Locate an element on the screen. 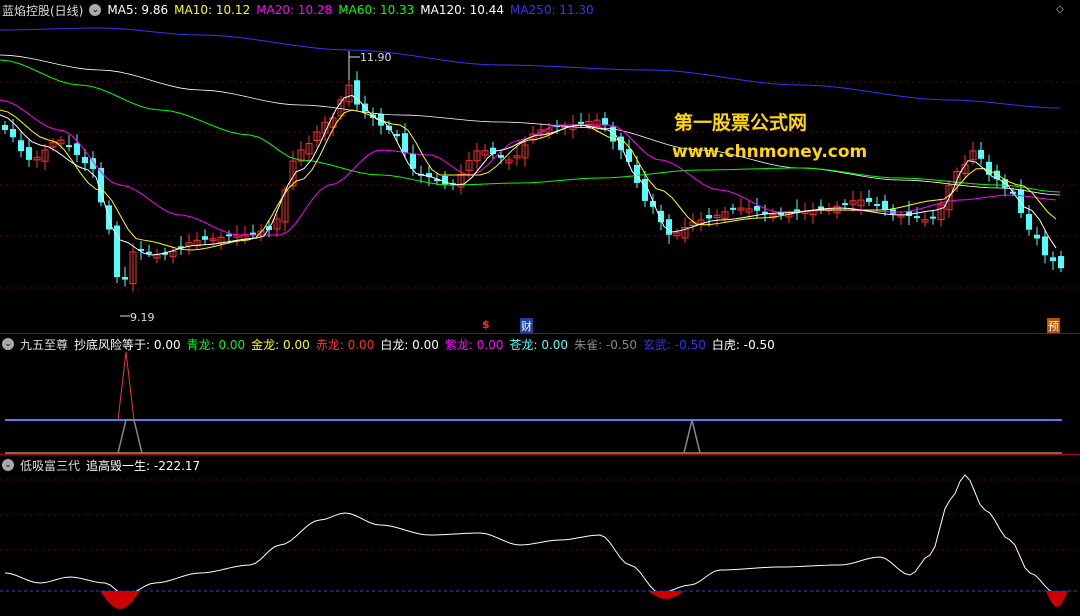  ind1-item-5: 紫龙: 0.00 is located at coordinates (474, 344).